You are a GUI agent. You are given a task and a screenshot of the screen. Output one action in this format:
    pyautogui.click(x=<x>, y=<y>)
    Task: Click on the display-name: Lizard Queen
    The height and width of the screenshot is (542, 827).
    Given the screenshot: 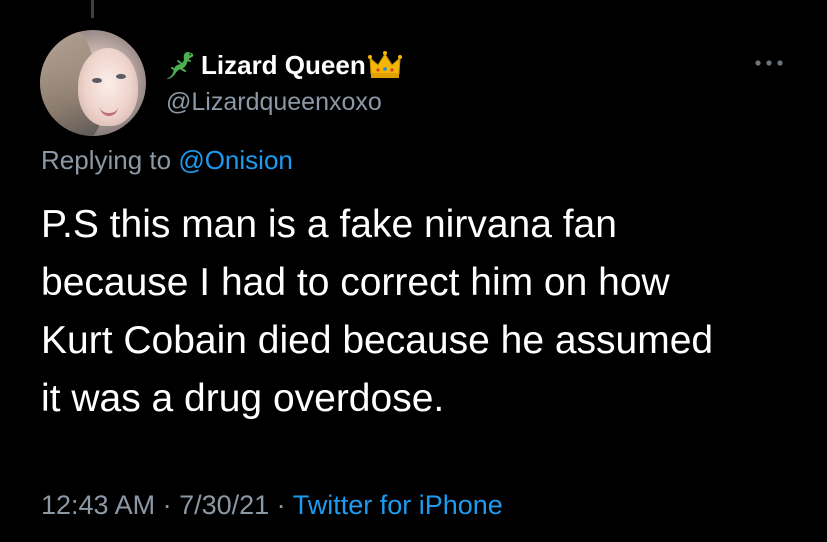 What is the action you would take?
    pyautogui.click(x=283, y=65)
    